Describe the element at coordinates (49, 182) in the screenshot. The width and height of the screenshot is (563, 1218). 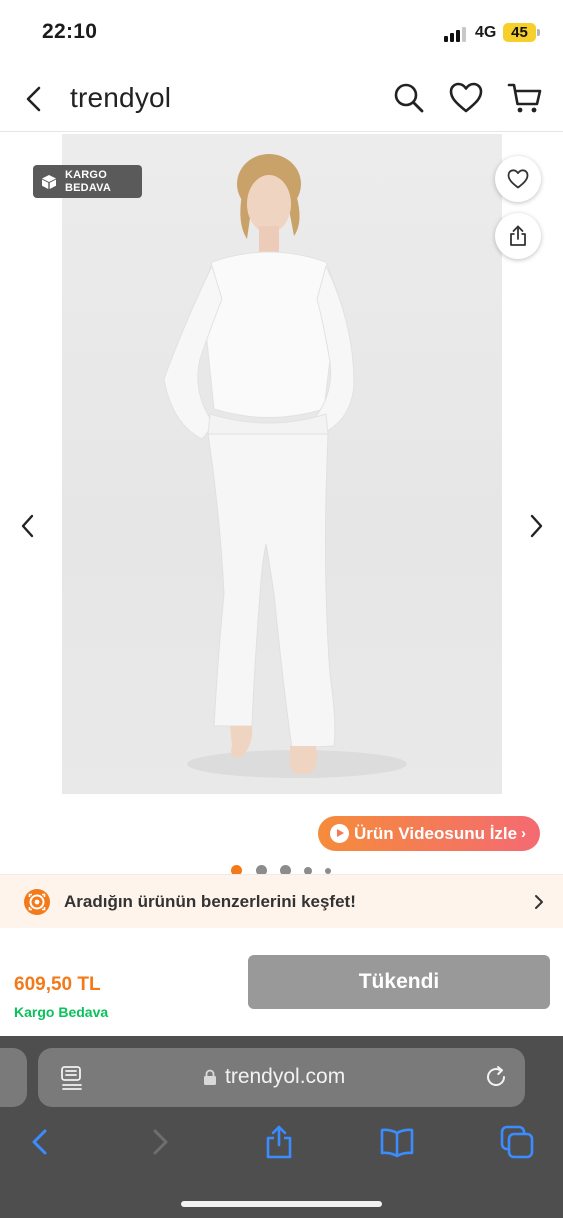
I see `package-icon` at that location.